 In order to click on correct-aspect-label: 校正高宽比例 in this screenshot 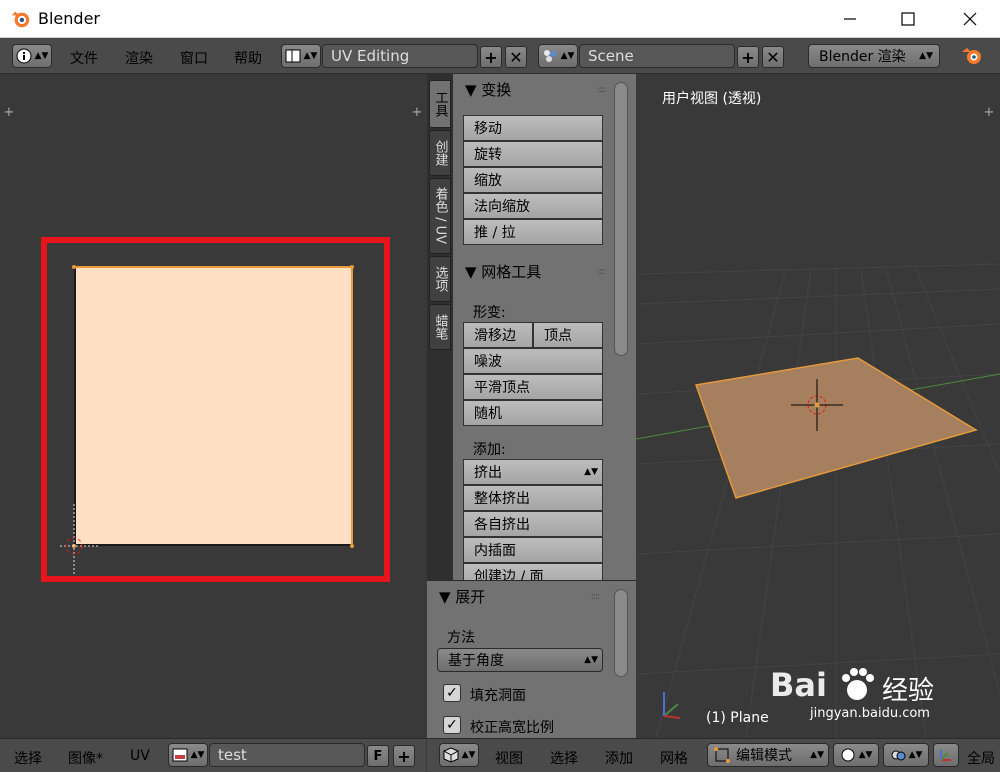, I will do `click(512, 728)`.